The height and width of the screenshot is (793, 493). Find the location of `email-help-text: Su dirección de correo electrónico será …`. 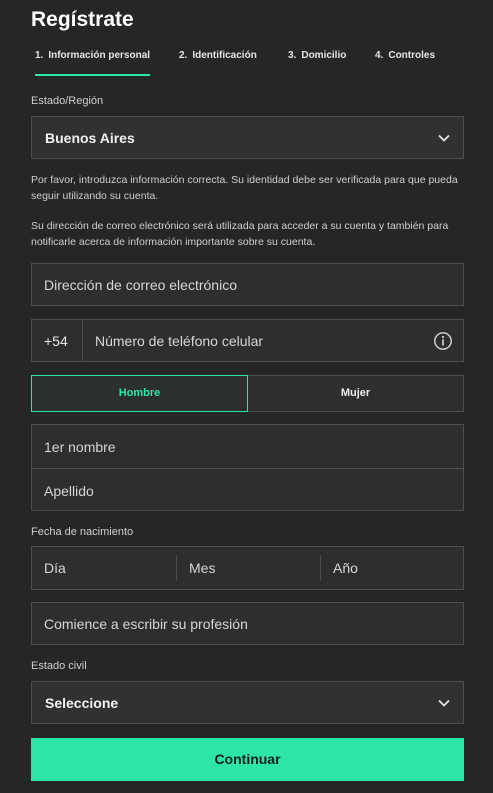

email-help-text: Su dirección de correo electrónico será … is located at coordinates (240, 234).